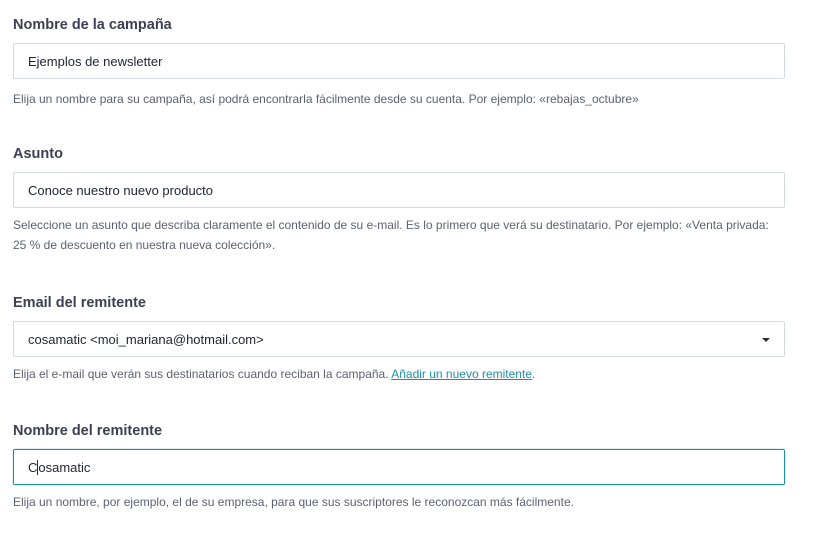  I want to click on subject-input, so click(399, 190).